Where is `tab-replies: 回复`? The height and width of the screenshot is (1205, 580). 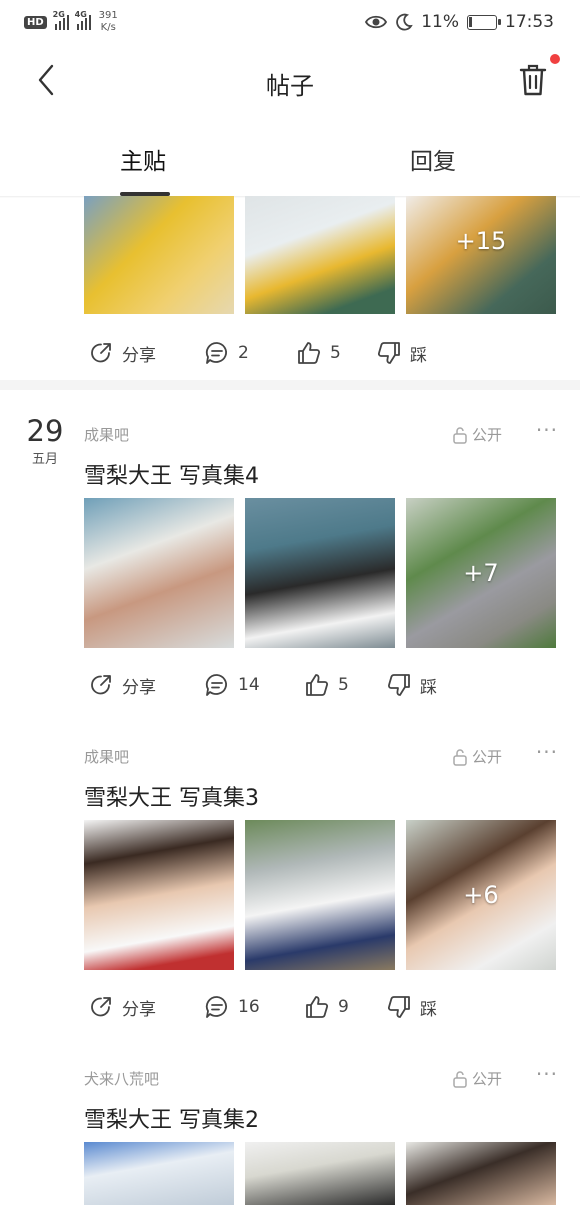
tab-replies: 回复 is located at coordinates (433, 159).